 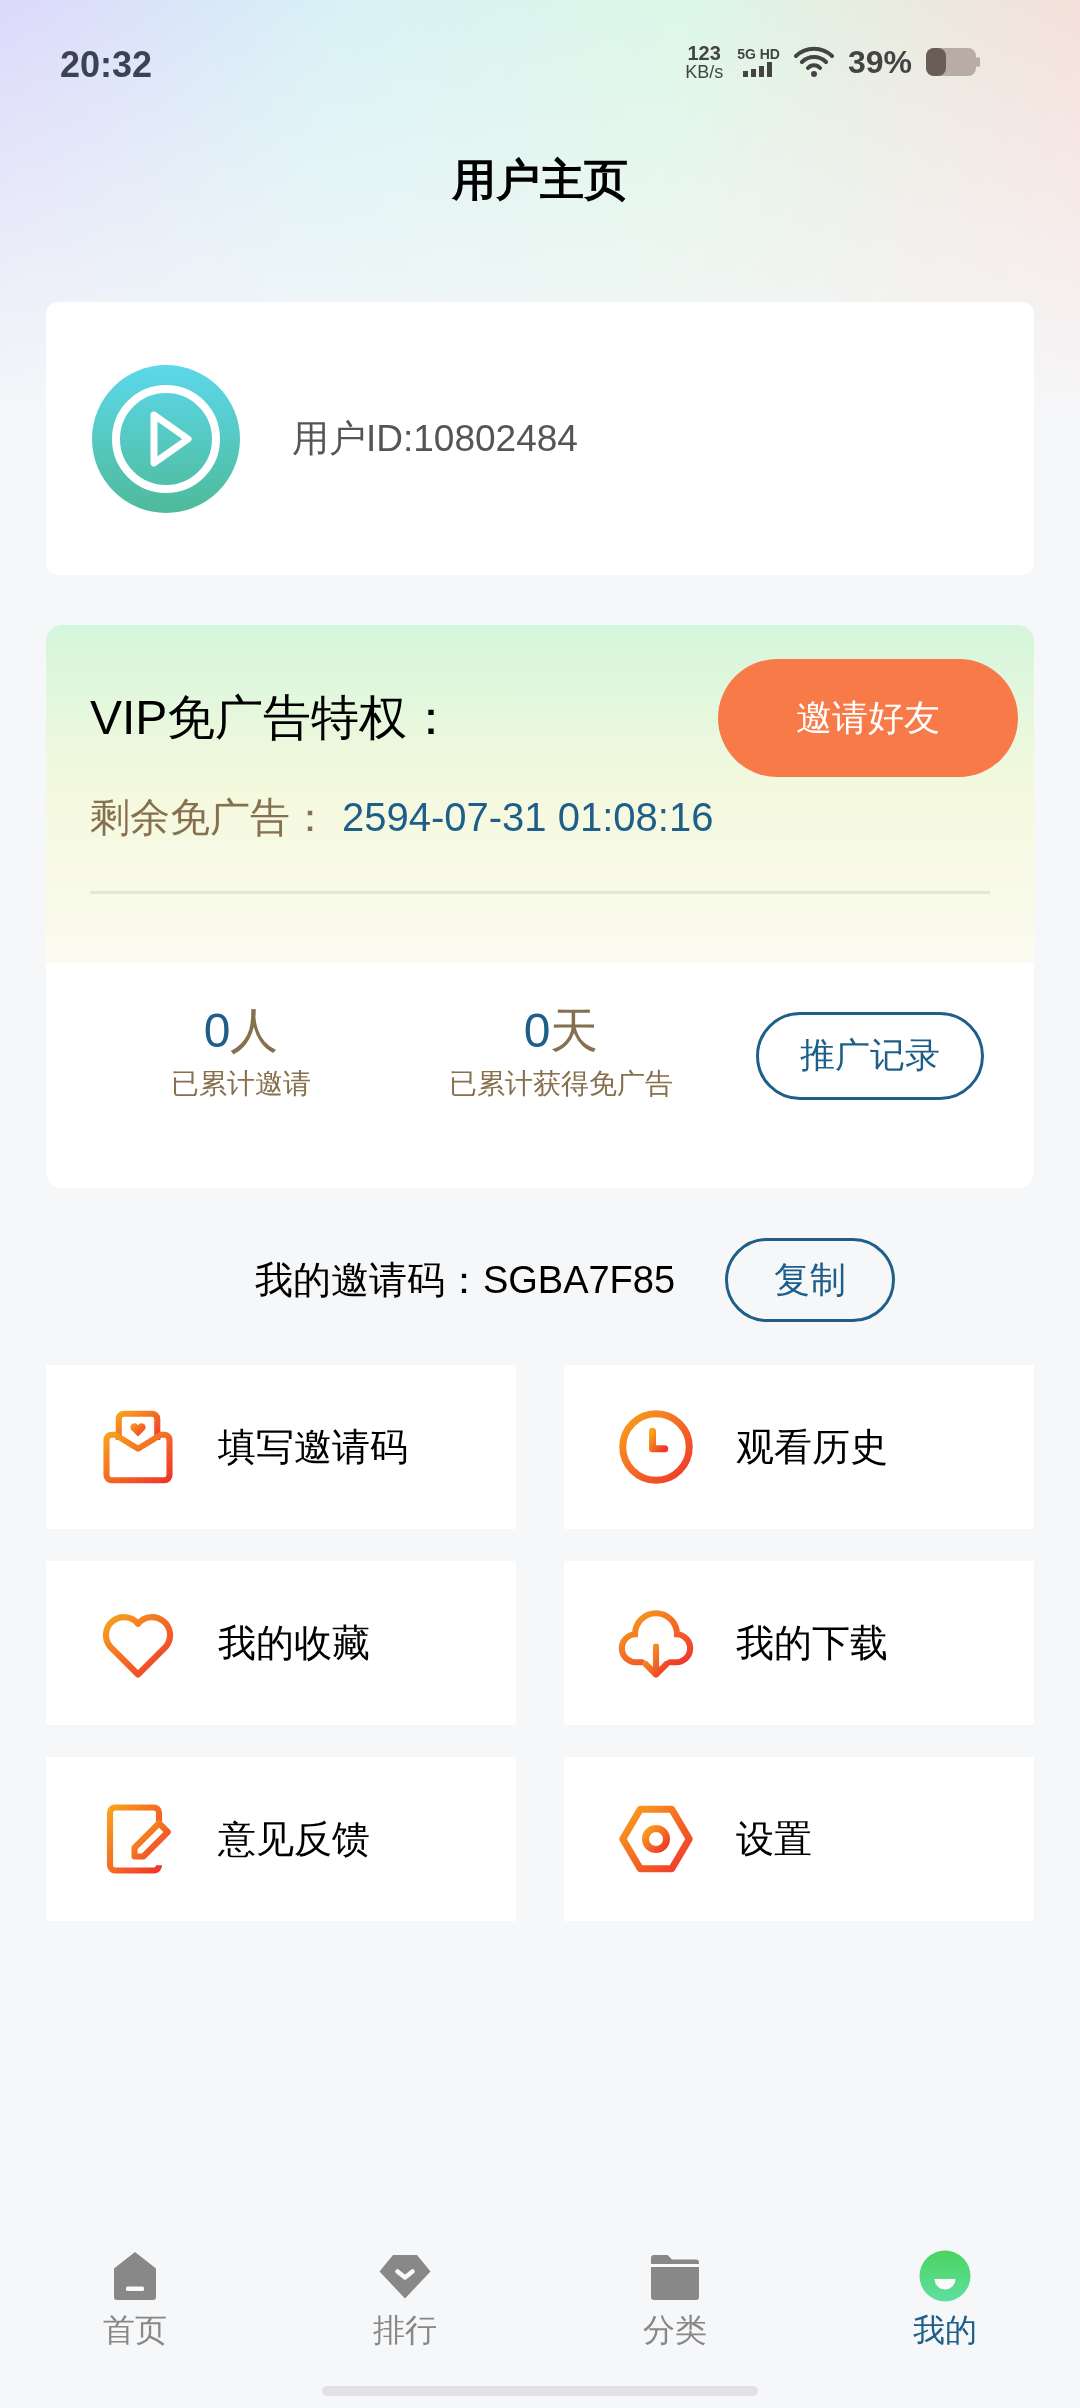 I want to click on net-speed: 123, so click(x=704, y=53).